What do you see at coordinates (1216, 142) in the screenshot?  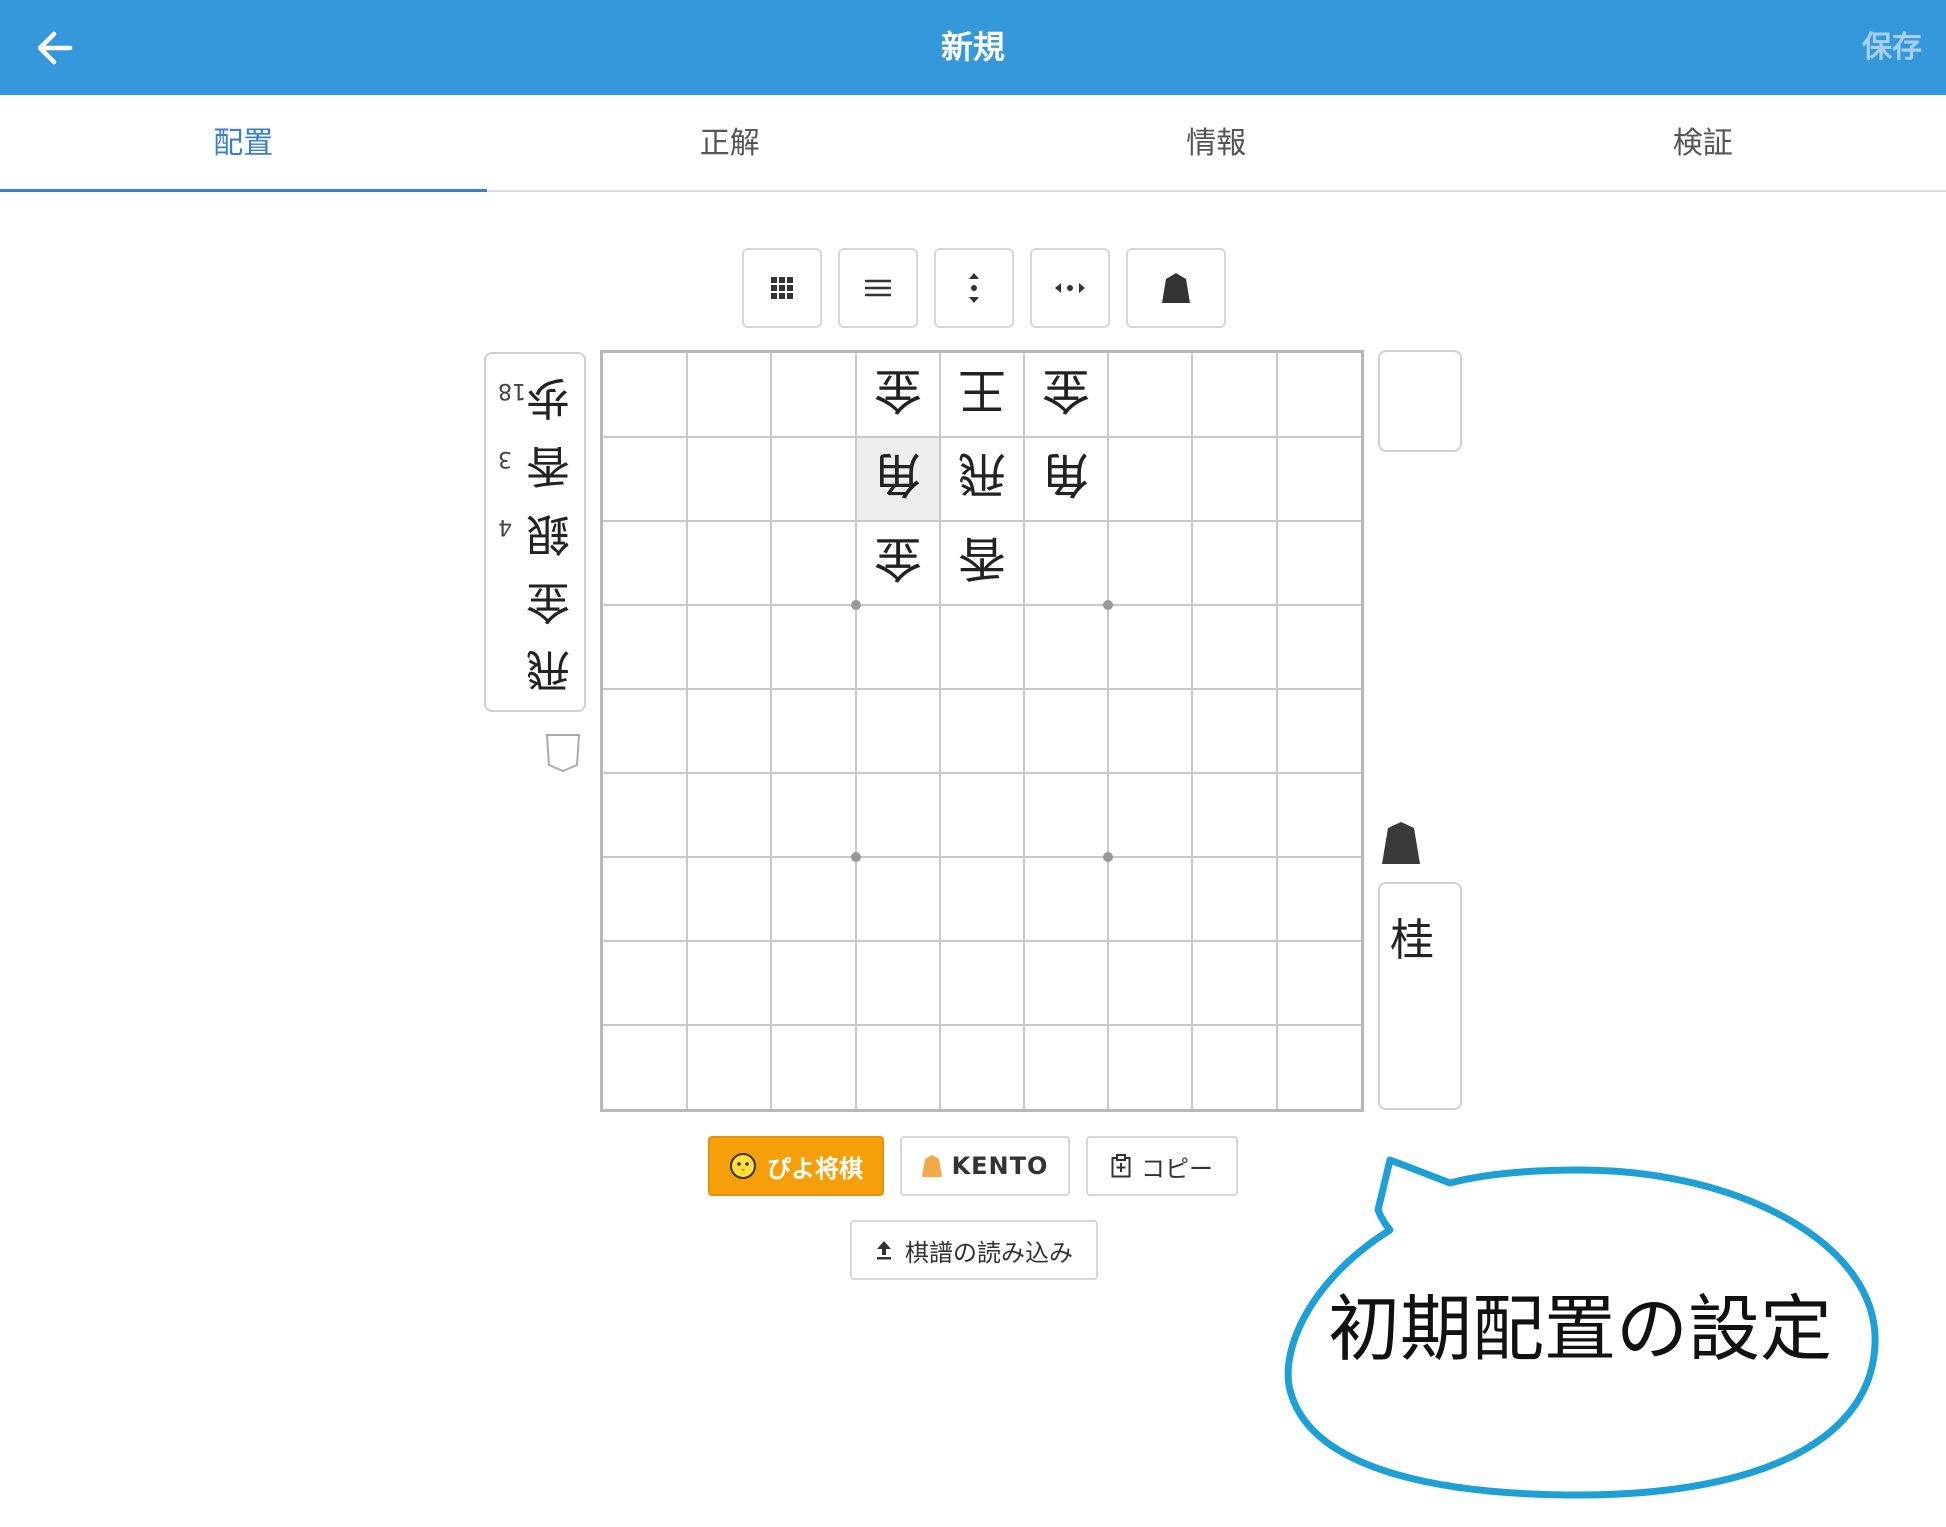 I see `tab-info: 情報` at bounding box center [1216, 142].